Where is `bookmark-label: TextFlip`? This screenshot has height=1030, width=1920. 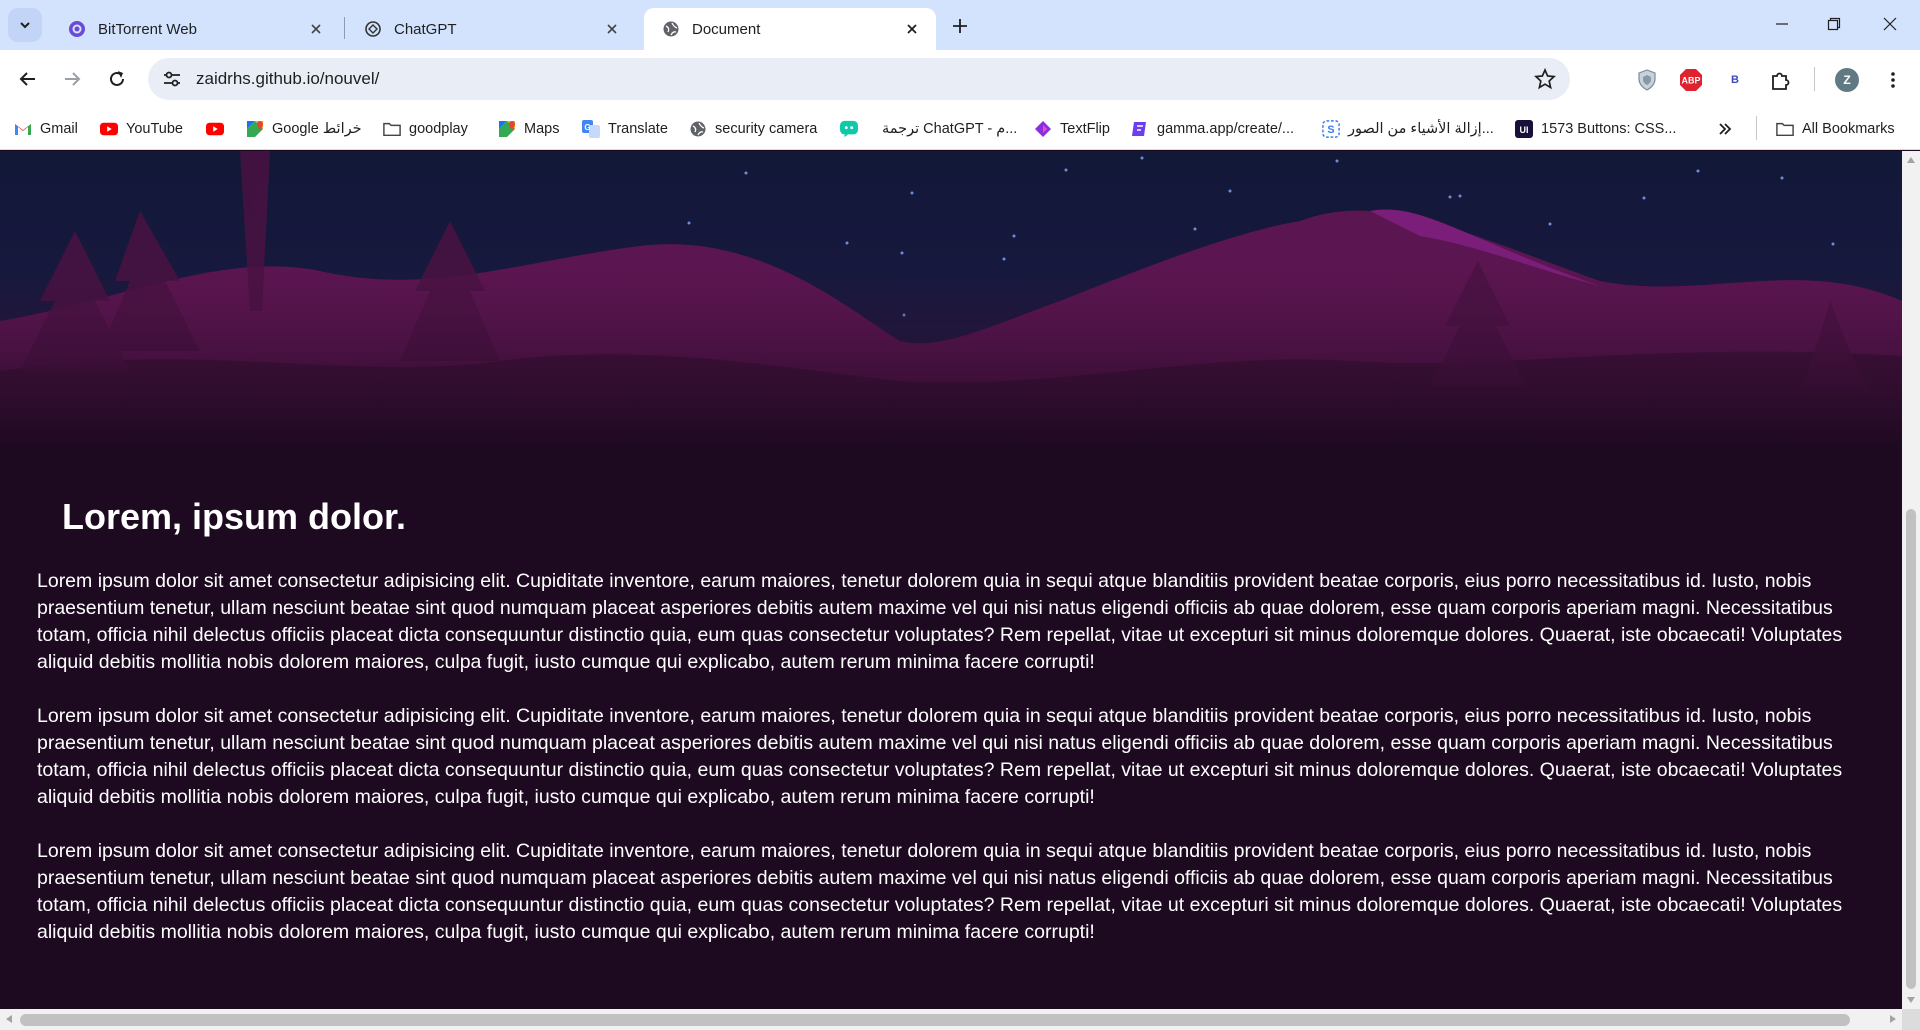 bookmark-label: TextFlip is located at coordinates (1085, 129).